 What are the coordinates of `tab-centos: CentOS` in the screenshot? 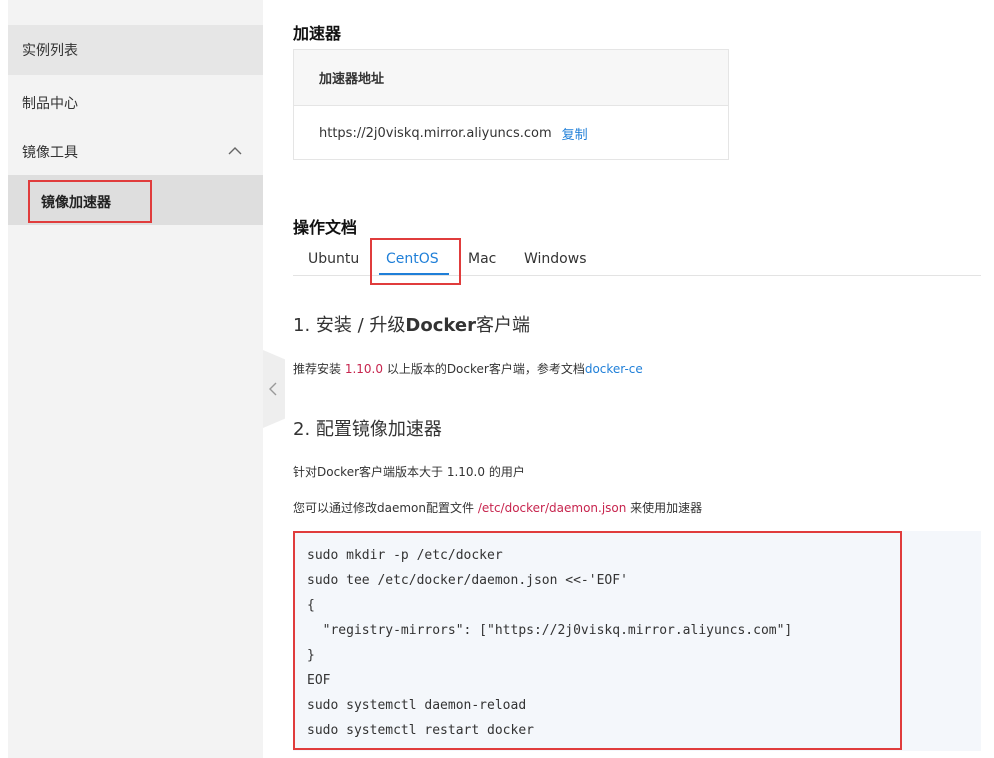 It's located at (412, 259).